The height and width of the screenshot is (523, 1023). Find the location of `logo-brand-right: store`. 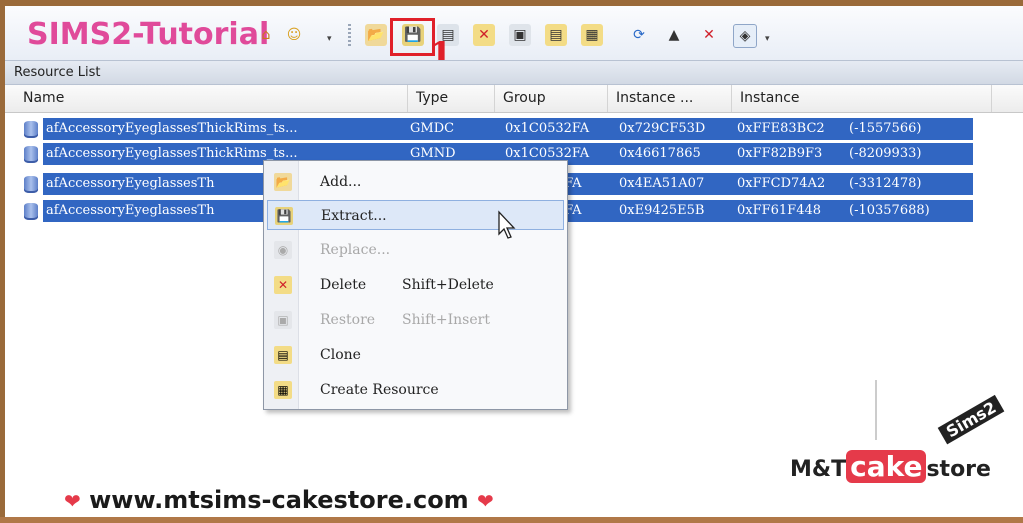

logo-brand-right: store is located at coordinates (958, 469).